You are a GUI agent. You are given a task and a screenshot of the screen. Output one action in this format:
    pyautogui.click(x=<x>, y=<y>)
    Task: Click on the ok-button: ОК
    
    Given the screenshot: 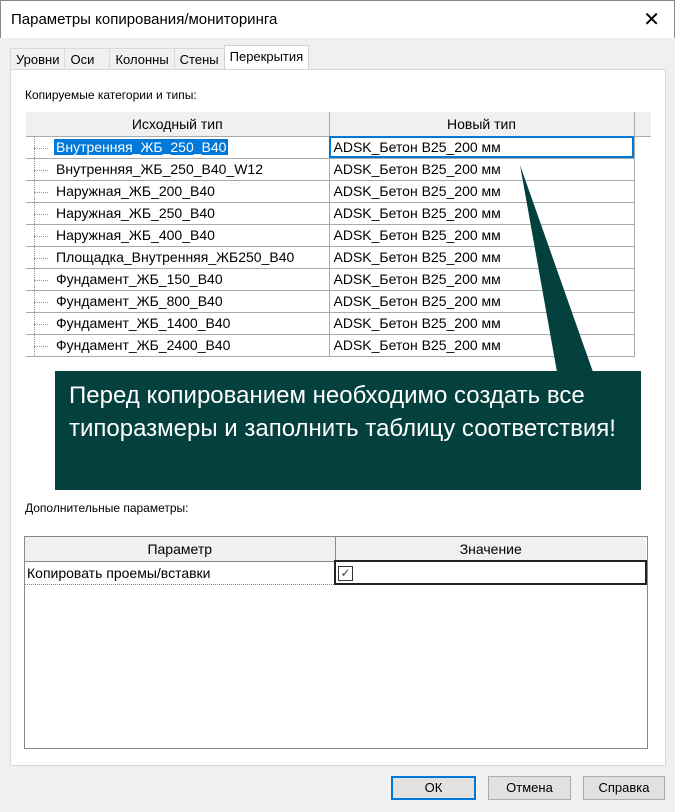 What is the action you would take?
    pyautogui.click(x=433, y=788)
    